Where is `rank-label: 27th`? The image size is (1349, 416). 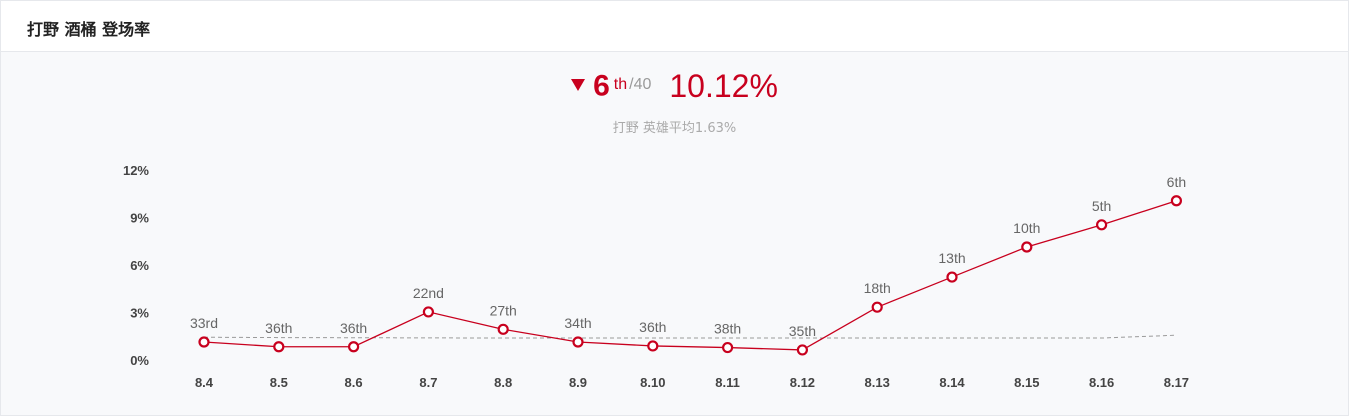 rank-label: 27th is located at coordinates (503, 310).